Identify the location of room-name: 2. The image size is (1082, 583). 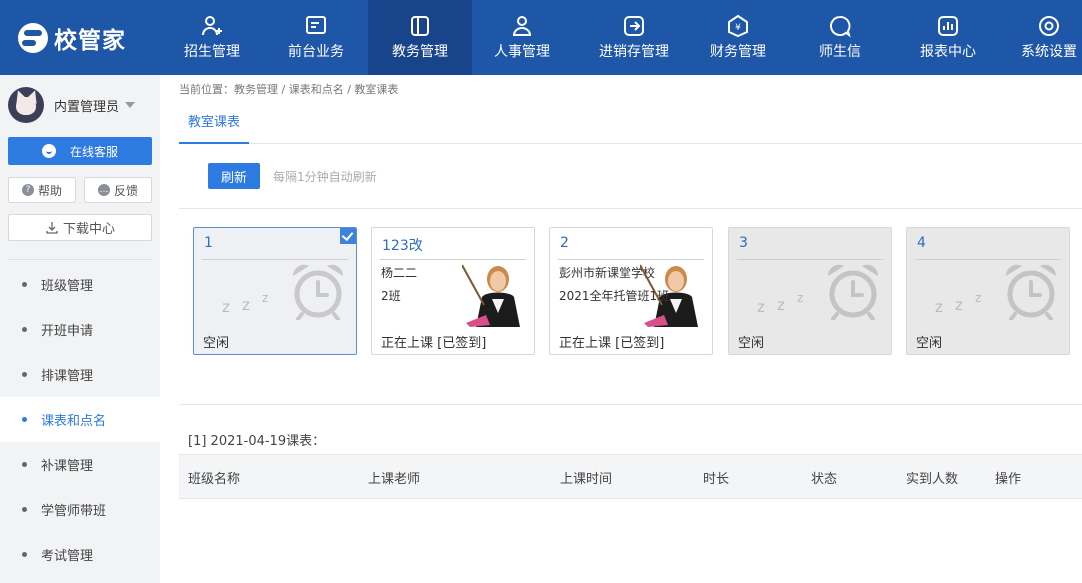
(564, 243).